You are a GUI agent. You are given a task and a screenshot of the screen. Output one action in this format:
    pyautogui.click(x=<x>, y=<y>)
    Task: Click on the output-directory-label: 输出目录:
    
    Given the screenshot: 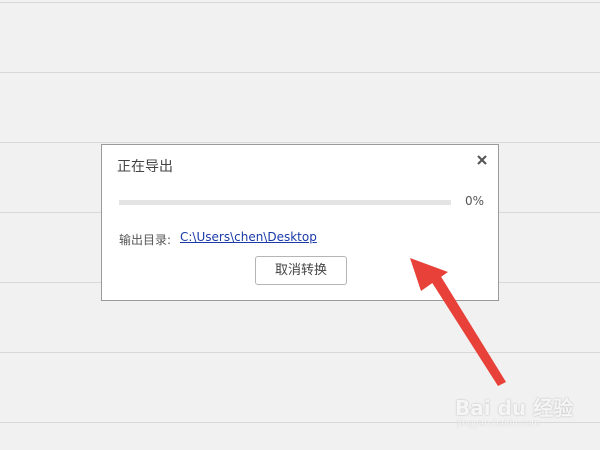 What is the action you would take?
    pyautogui.click(x=145, y=240)
    